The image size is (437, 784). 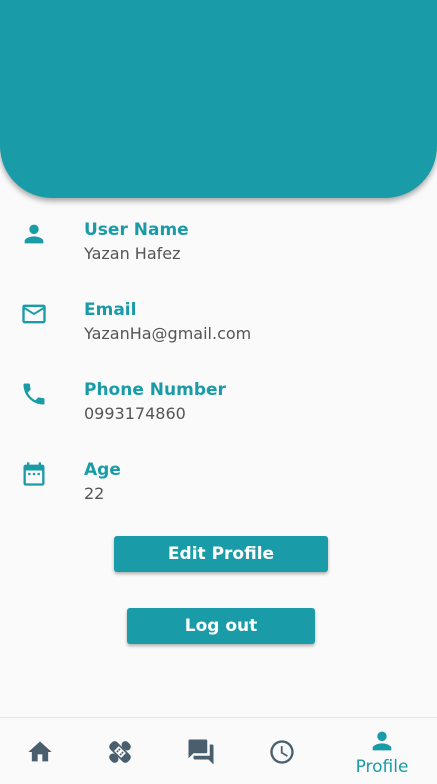 What do you see at coordinates (94, 493) in the screenshot?
I see `age-value: 22` at bounding box center [94, 493].